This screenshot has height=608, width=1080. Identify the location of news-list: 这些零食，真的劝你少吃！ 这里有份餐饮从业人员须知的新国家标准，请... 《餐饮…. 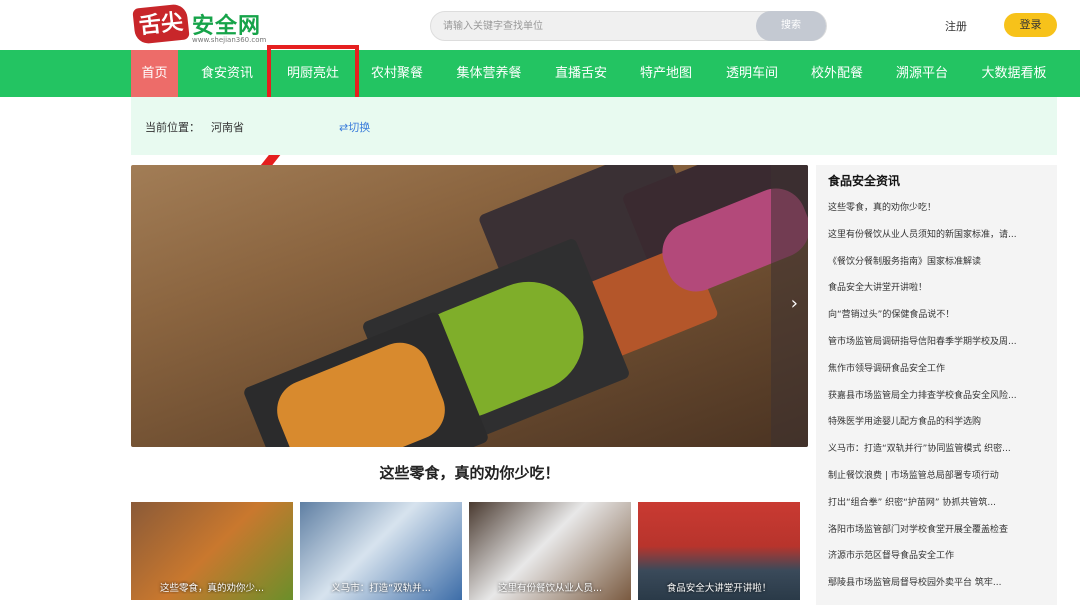
(938, 402).